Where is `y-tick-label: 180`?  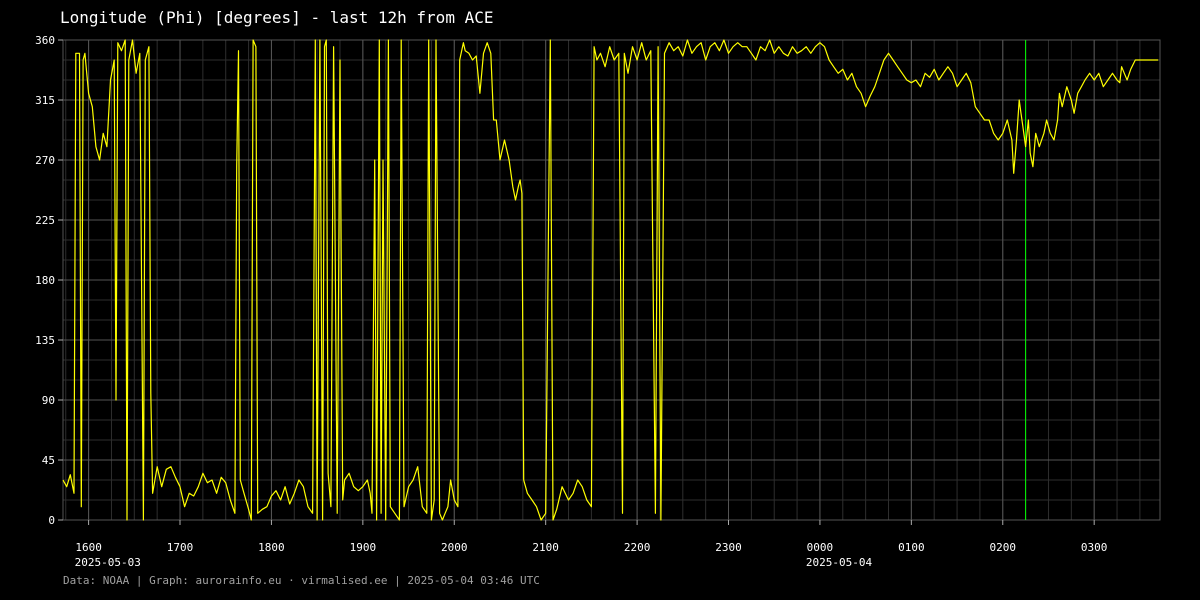
y-tick-label: 180 is located at coordinates (45, 280).